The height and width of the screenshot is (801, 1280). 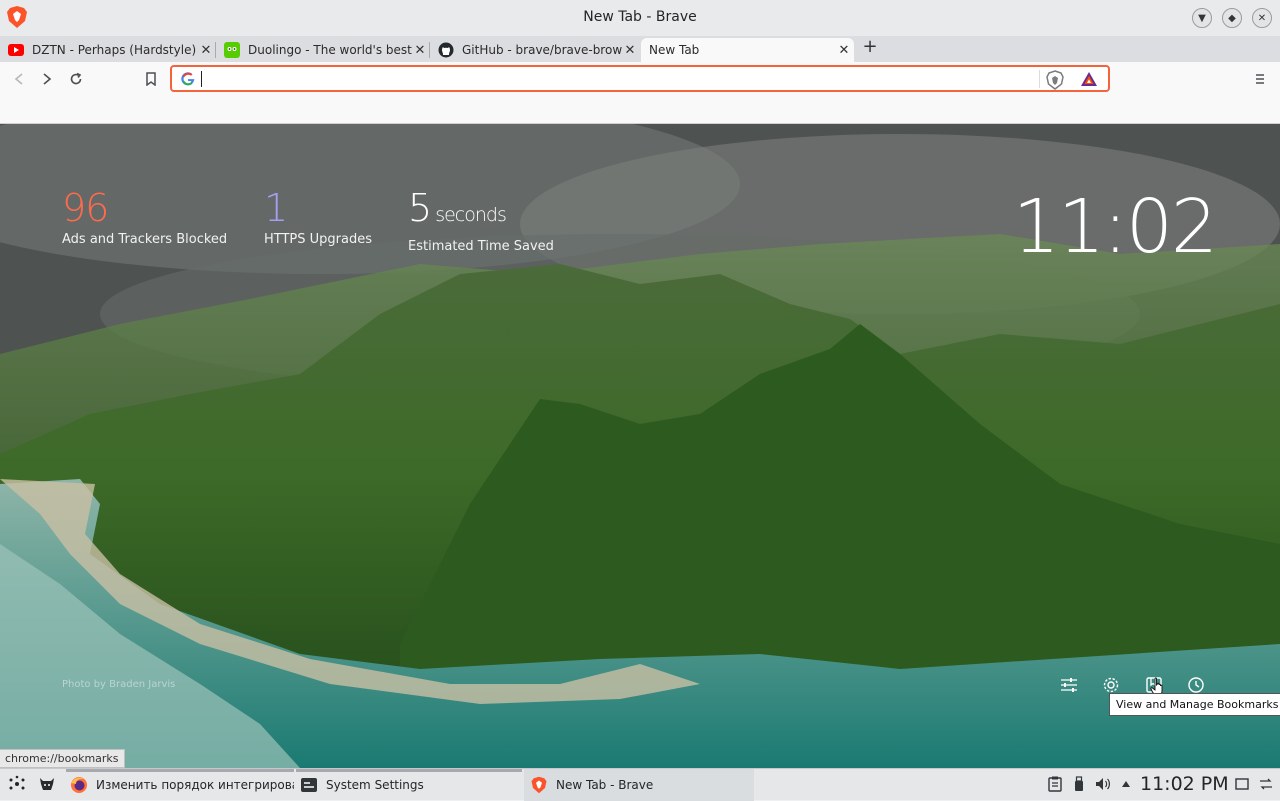 I want to click on back-button, so click(x=19, y=79).